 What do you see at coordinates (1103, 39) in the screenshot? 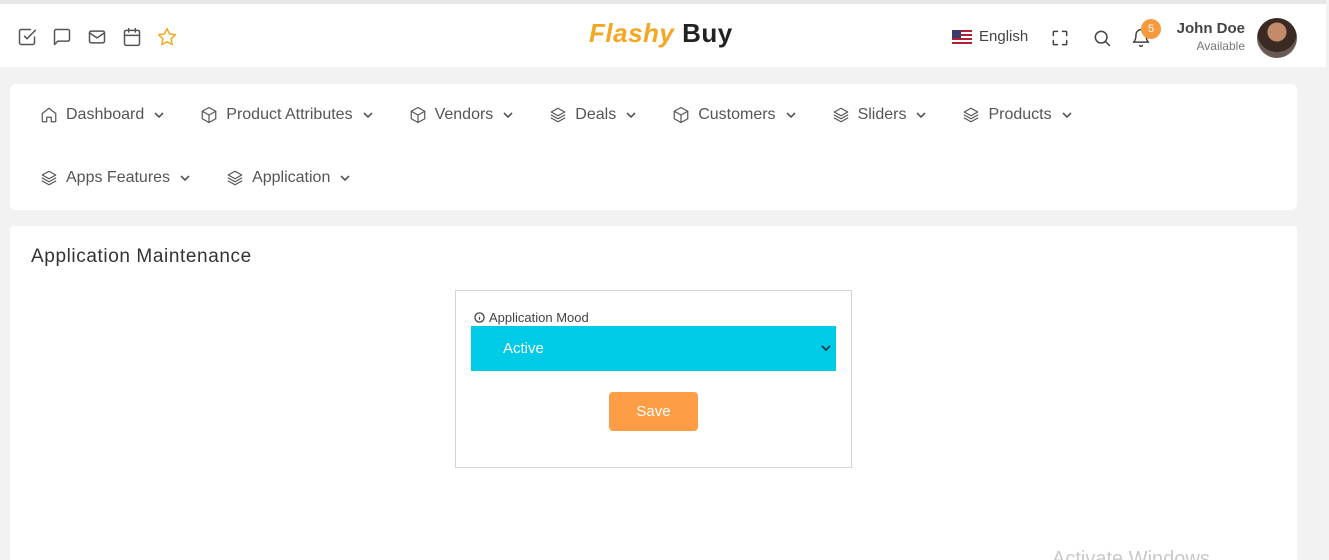
I see `search-icon` at bounding box center [1103, 39].